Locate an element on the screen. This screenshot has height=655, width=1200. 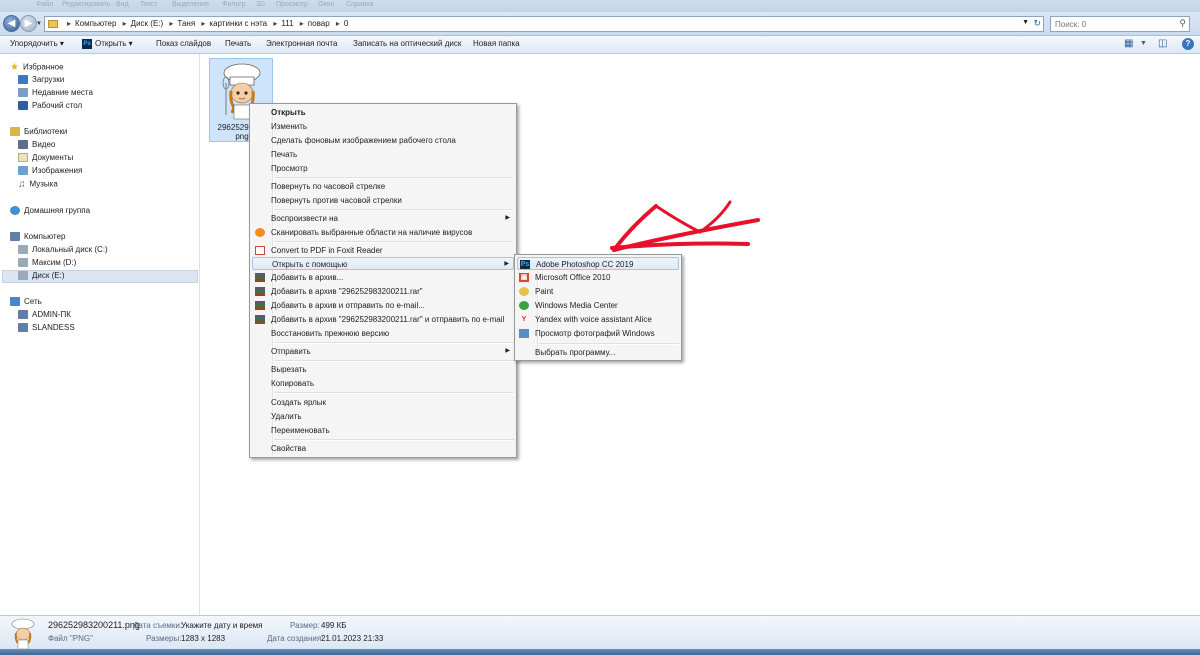
crumb: картинки с нэта is located at coordinates (238, 23).